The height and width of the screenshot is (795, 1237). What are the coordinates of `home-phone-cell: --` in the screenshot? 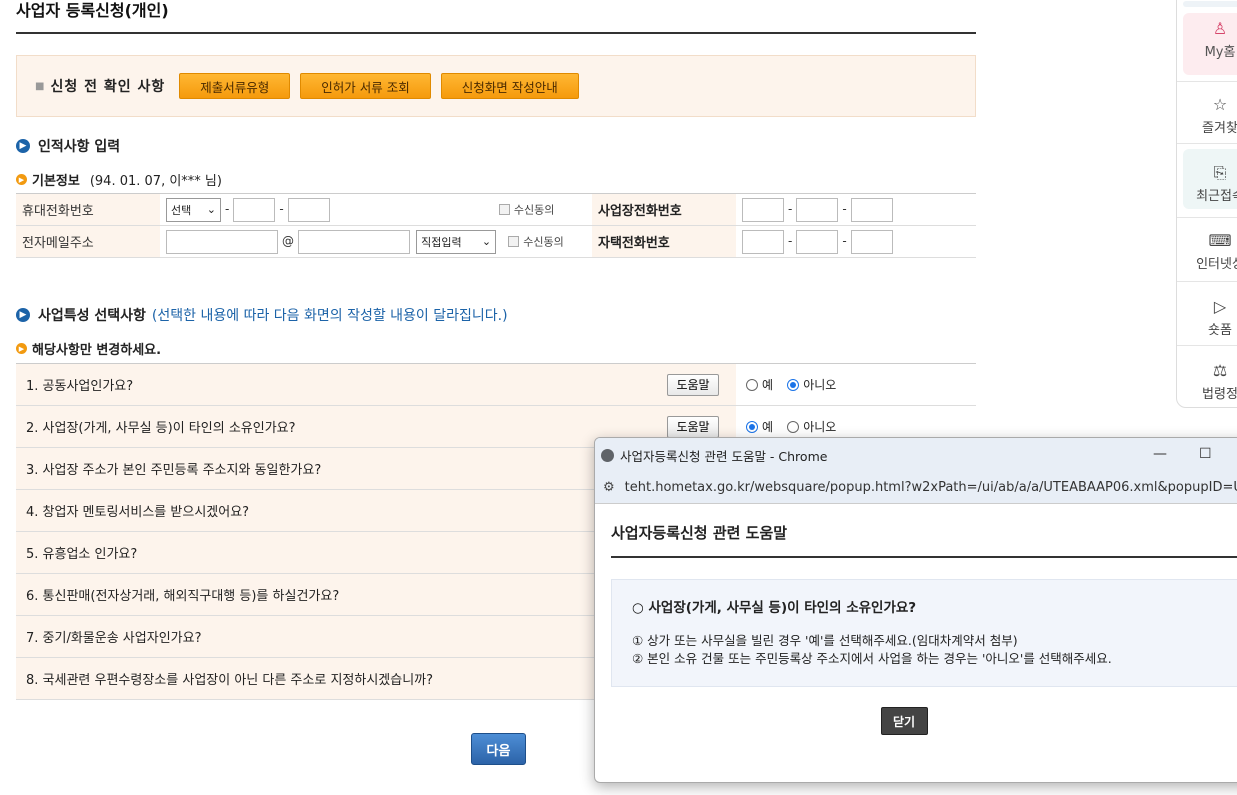 It's located at (856, 241).